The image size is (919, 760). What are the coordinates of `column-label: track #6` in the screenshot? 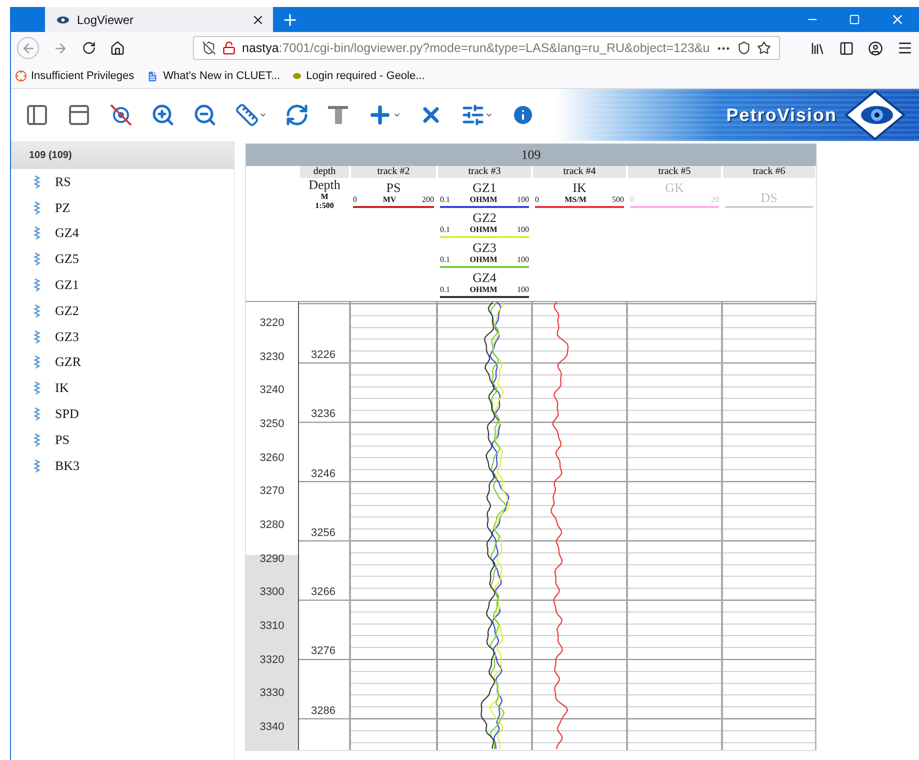 It's located at (769, 172).